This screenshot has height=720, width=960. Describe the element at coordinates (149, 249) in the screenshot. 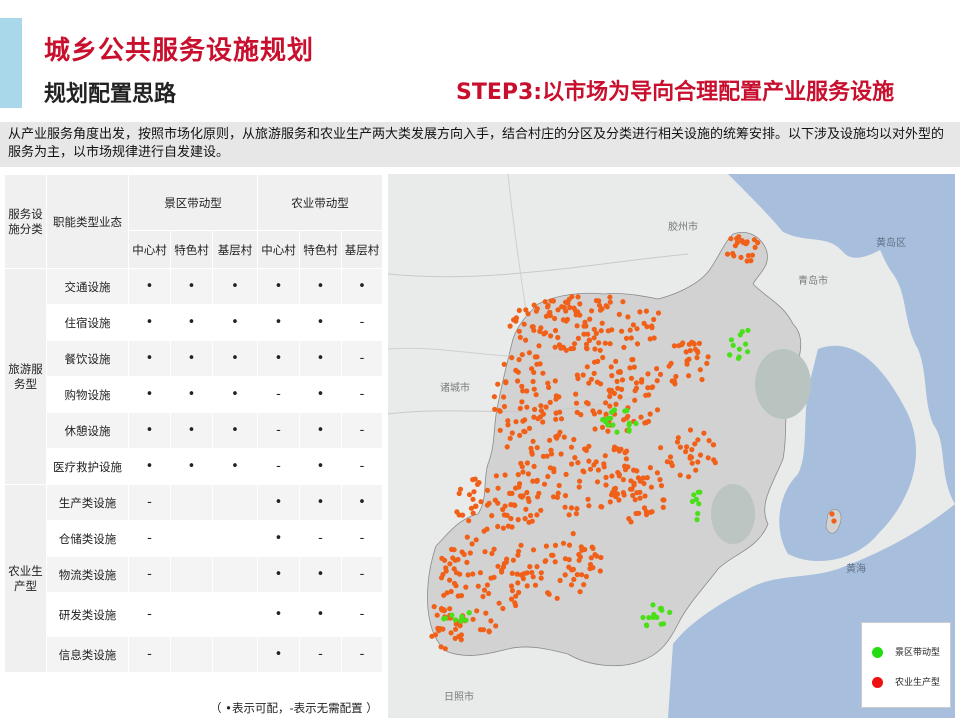

I see `header-col-0: 中心村` at that location.